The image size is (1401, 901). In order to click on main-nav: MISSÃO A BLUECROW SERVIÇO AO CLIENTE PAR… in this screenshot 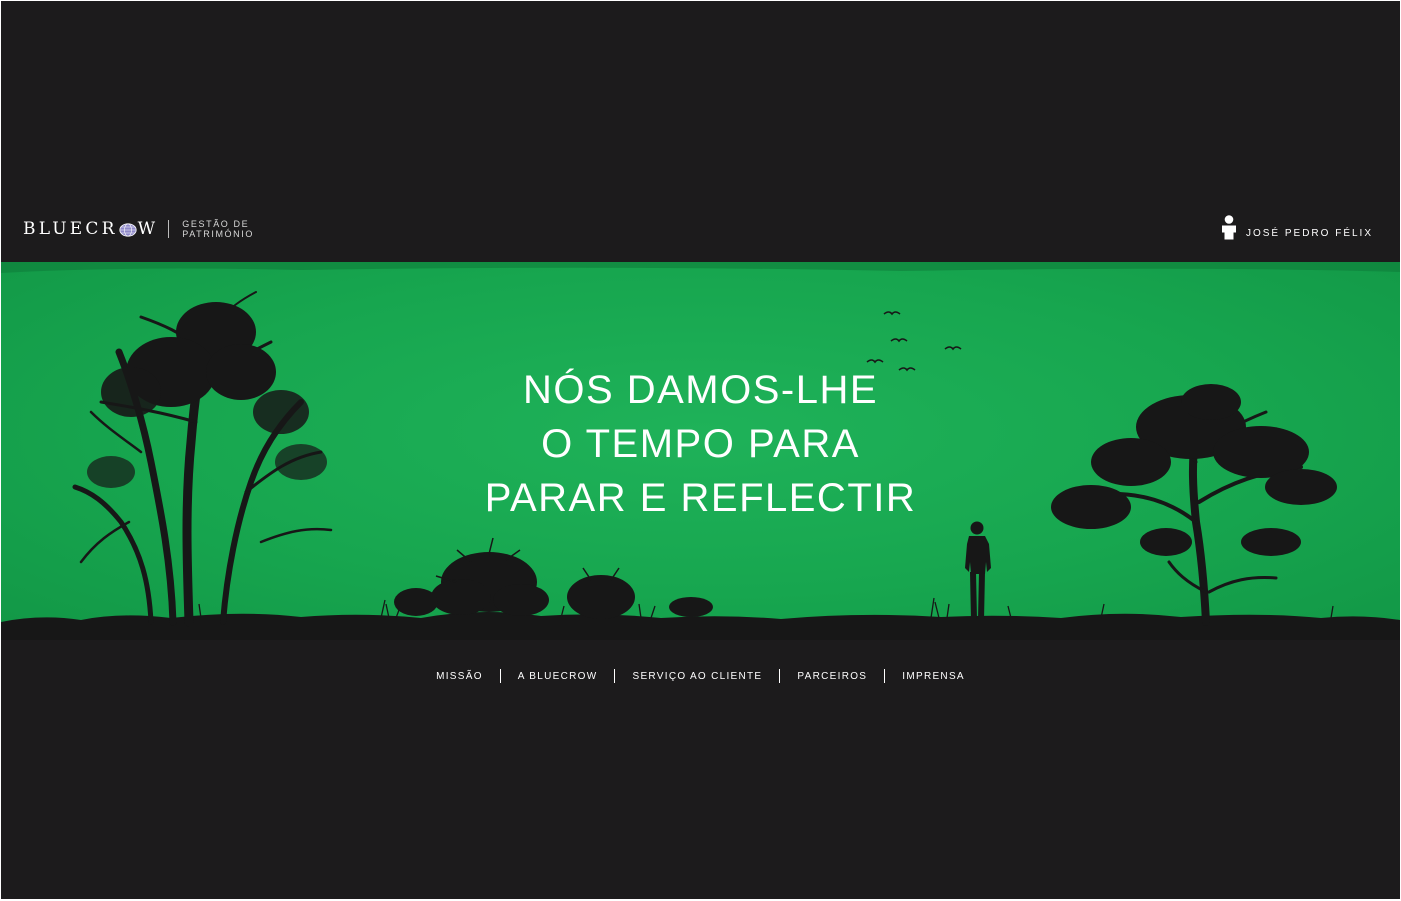, I will do `click(700, 676)`.